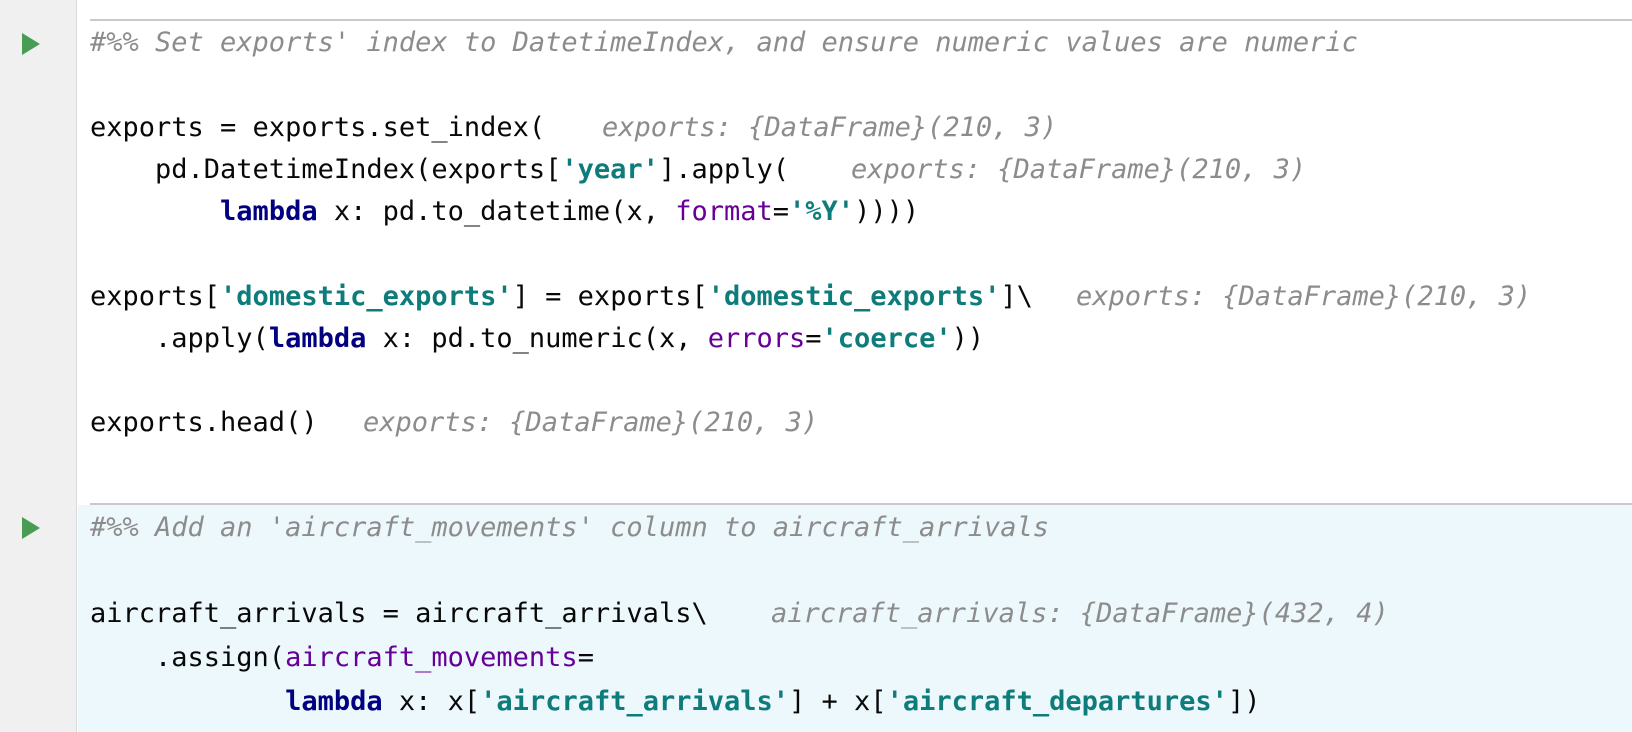 The width and height of the screenshot is (1632, 732). What do you see at coordinates (326, 169) in the screenshot?
I see `code-text: pd.DatetimeIndex(exports[` at bounding box center [326, 169].